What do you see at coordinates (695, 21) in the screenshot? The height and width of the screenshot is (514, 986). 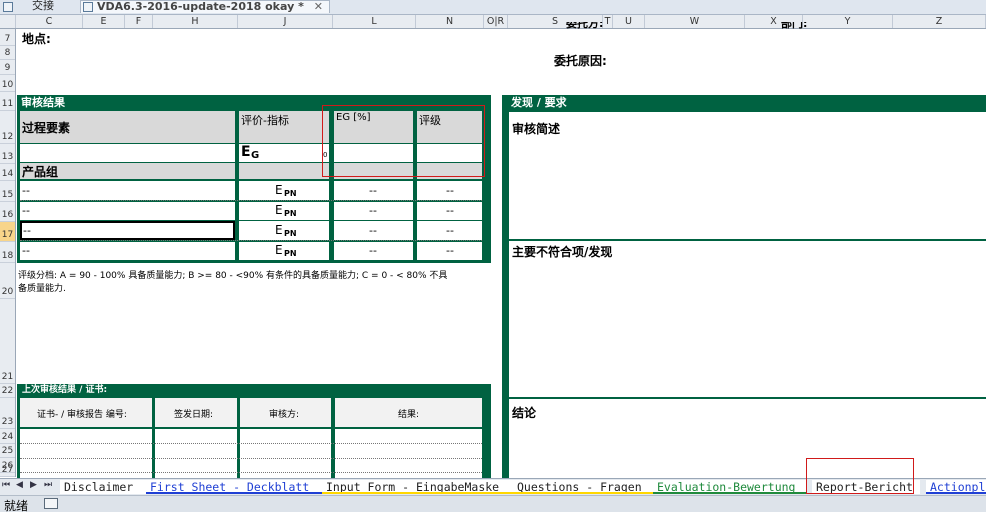 I see `col-header-w: W` at bounding box center [695, 21].